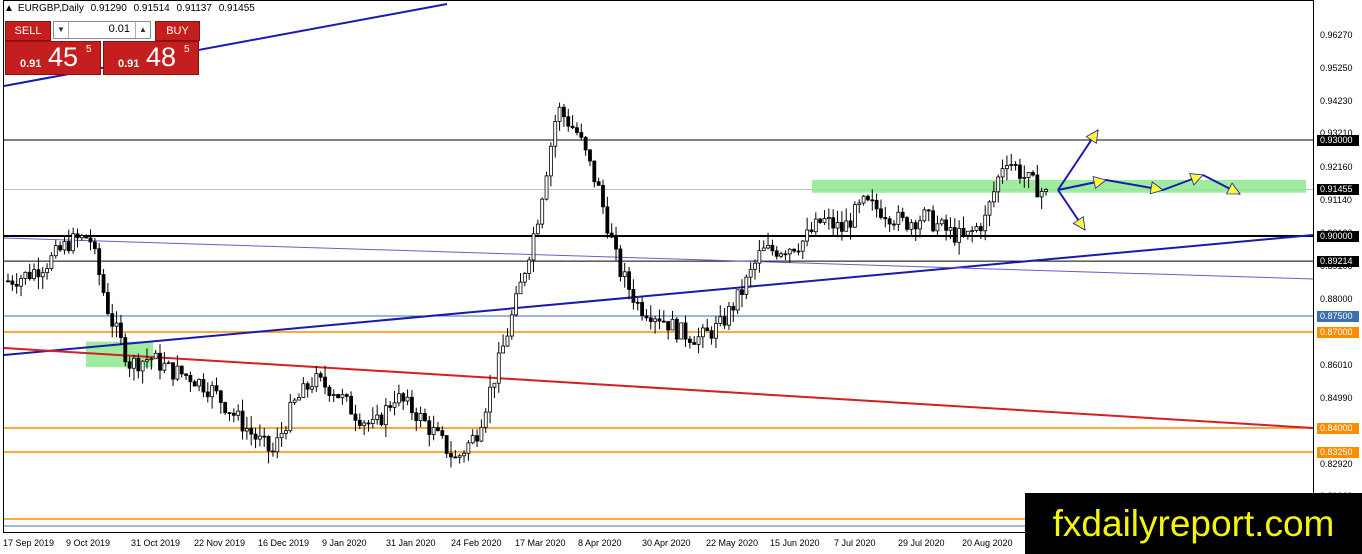  What do you see at coordinates (921, 543) in the screenshot?
I see `time-tick-label: 29 Jul 2020` at bounding box center [921, 543].